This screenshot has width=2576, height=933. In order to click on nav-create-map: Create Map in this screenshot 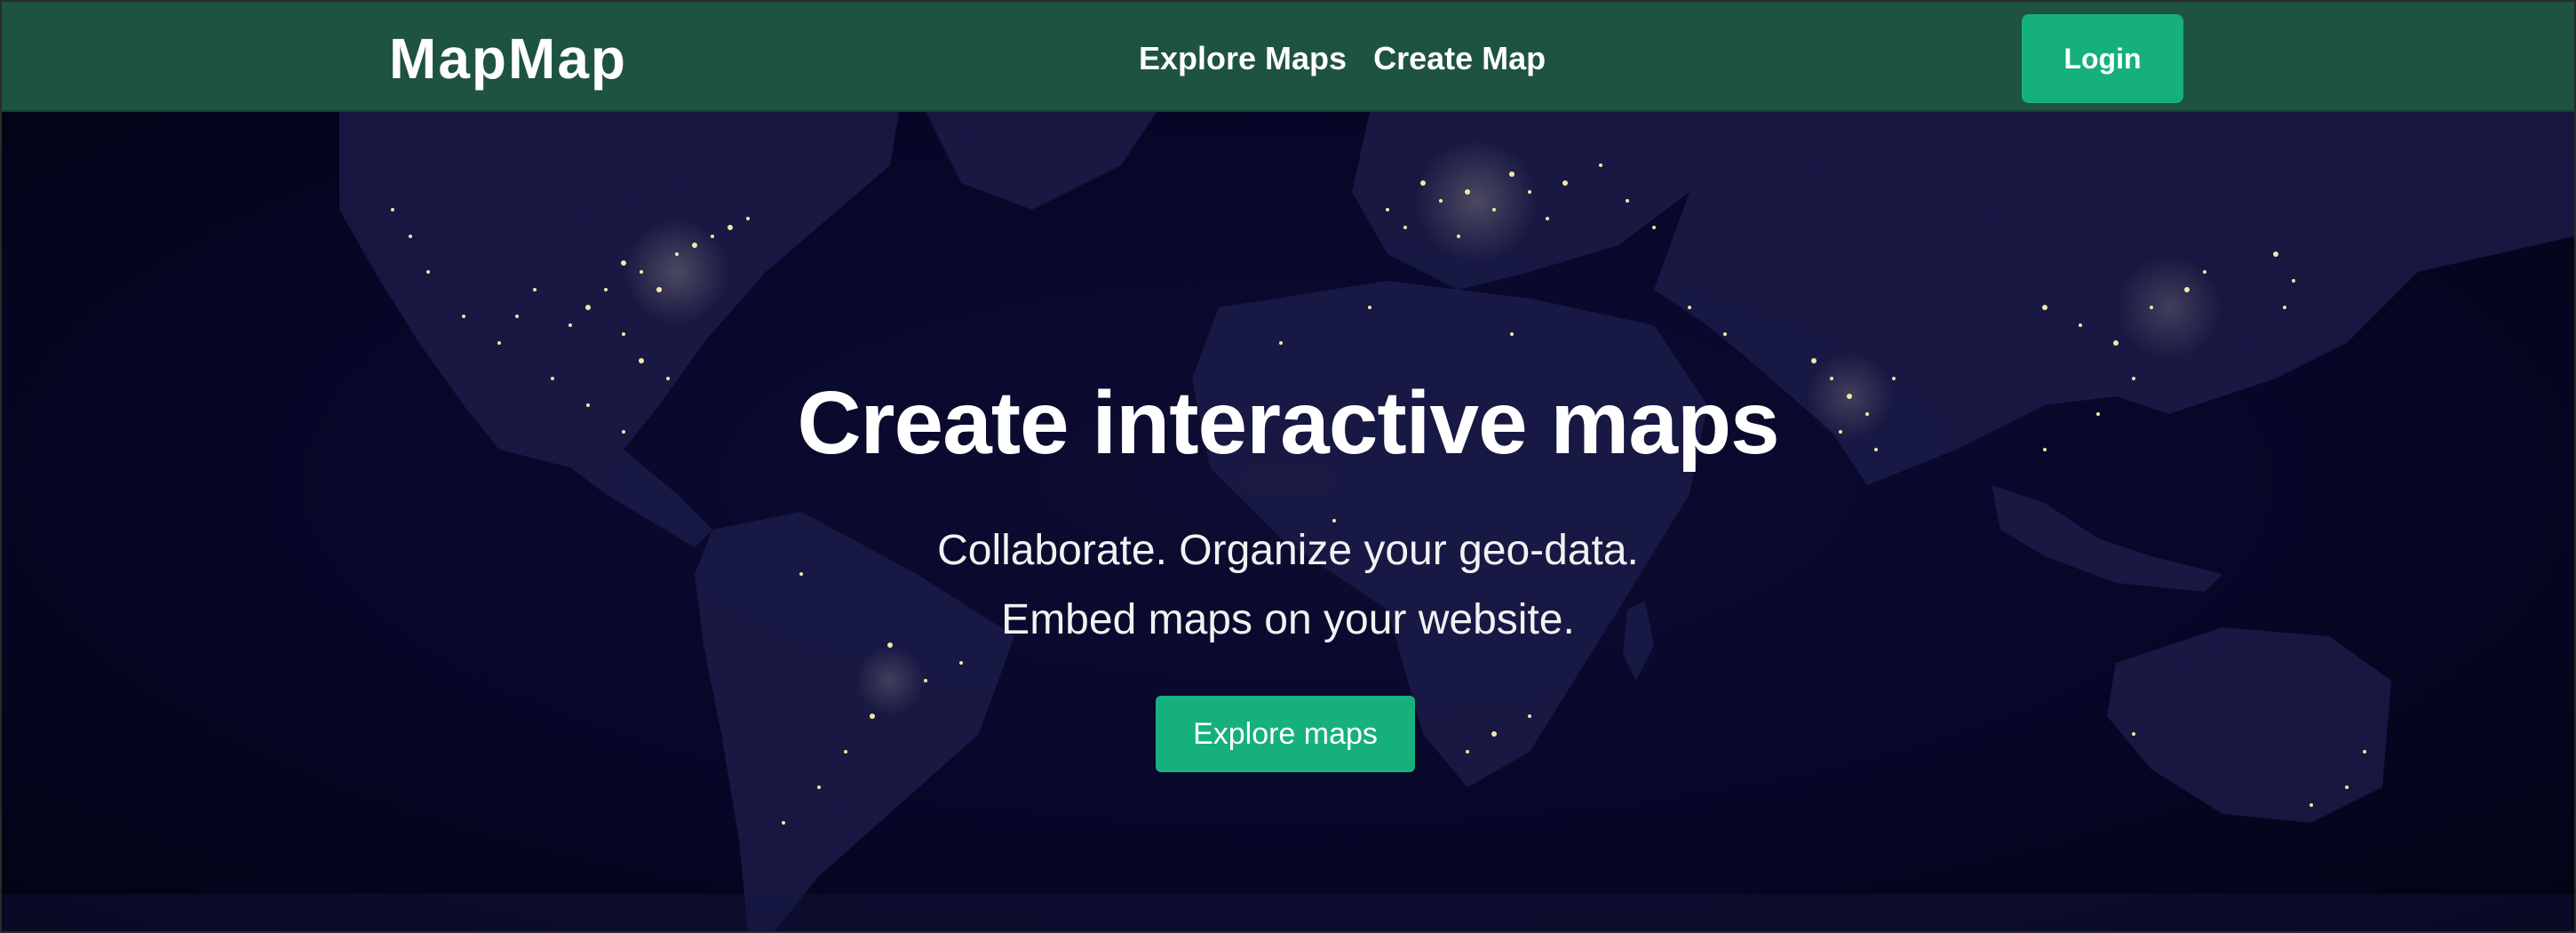, I will do `click(1459, 58)`.